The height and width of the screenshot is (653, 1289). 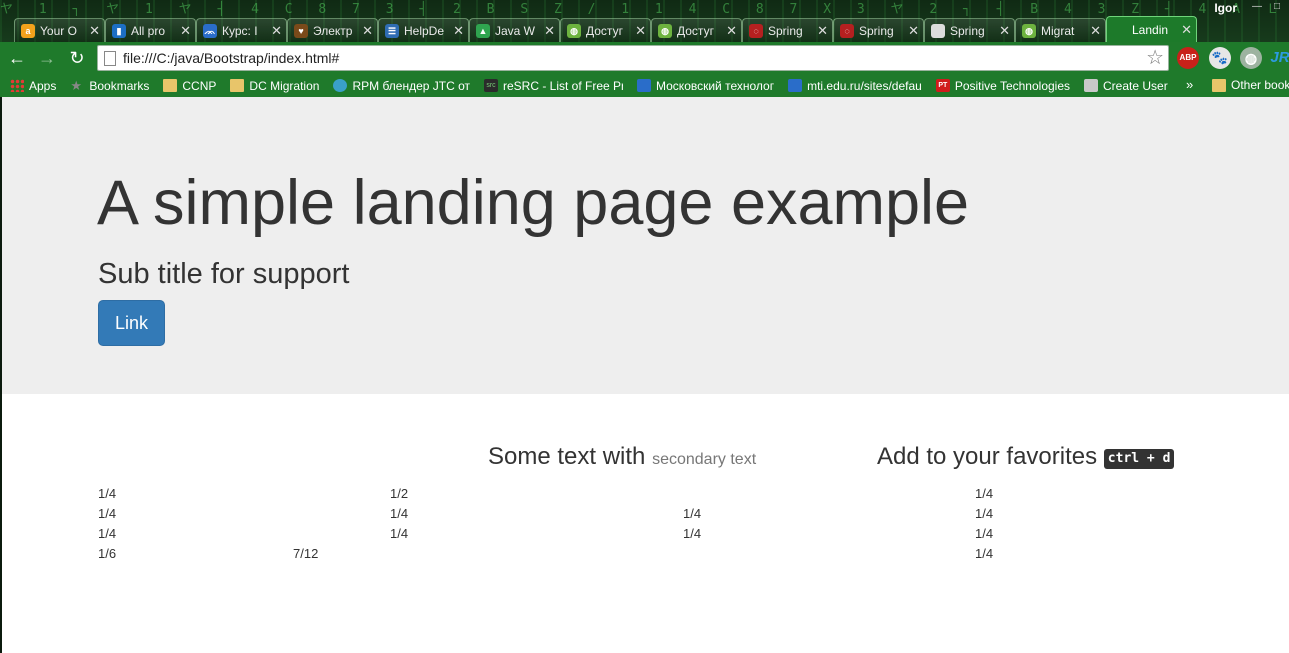 I want to click on cat-extension-icon: 🐾, so click(x=1220, y=58).